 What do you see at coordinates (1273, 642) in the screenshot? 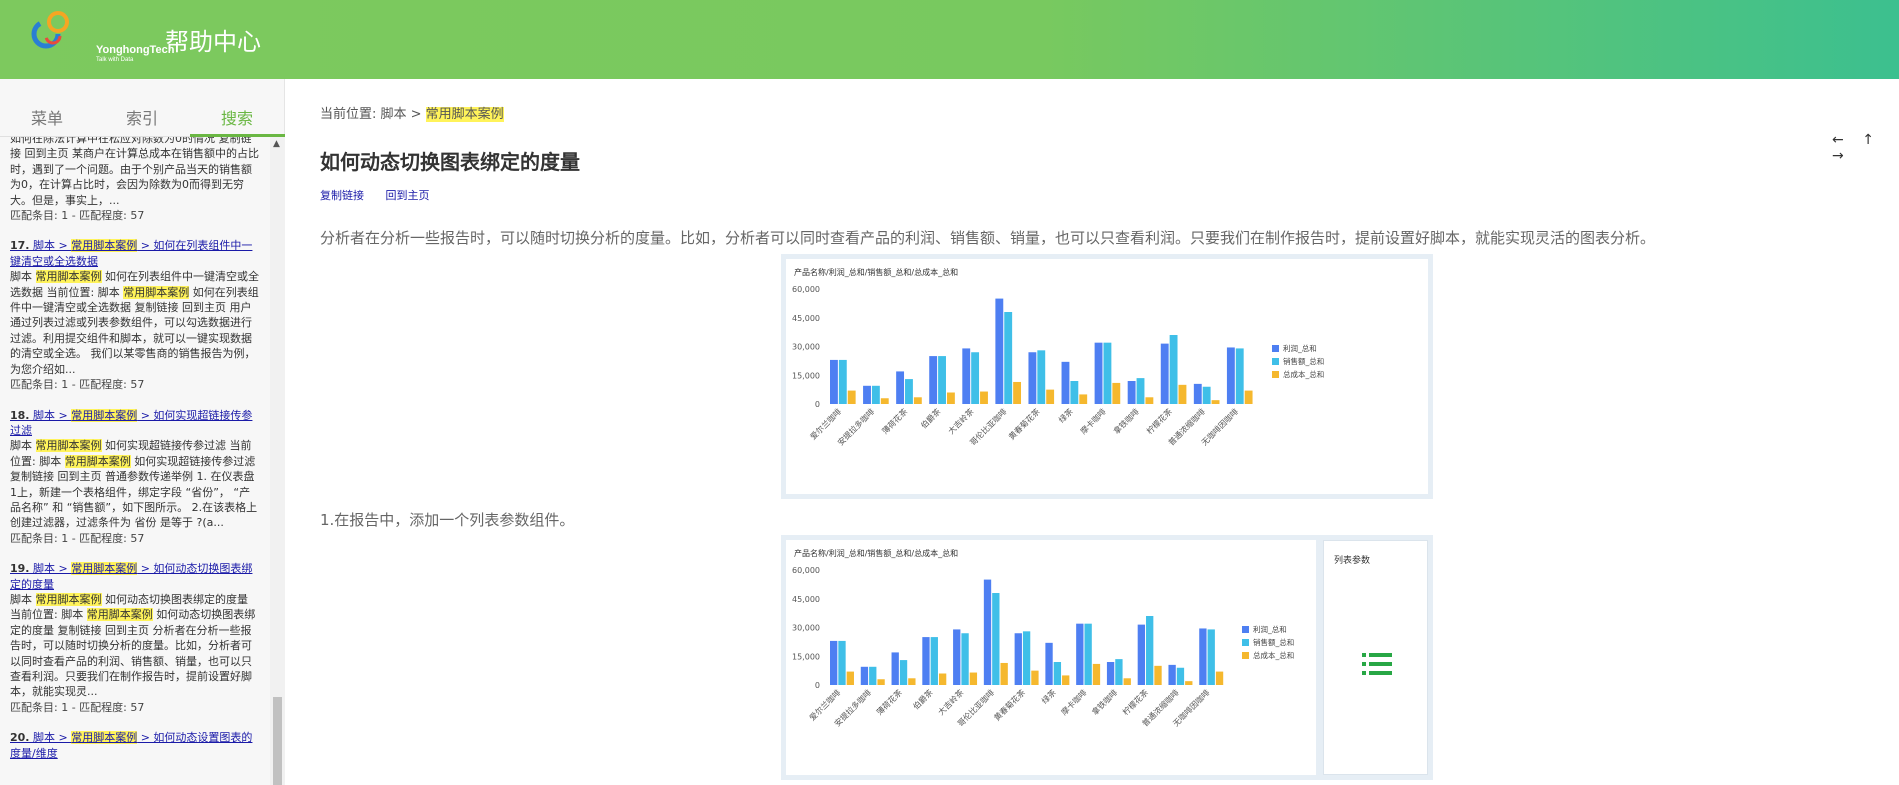
I see `legend-label: 销售额_总和` at bounding box center [1273, 642].